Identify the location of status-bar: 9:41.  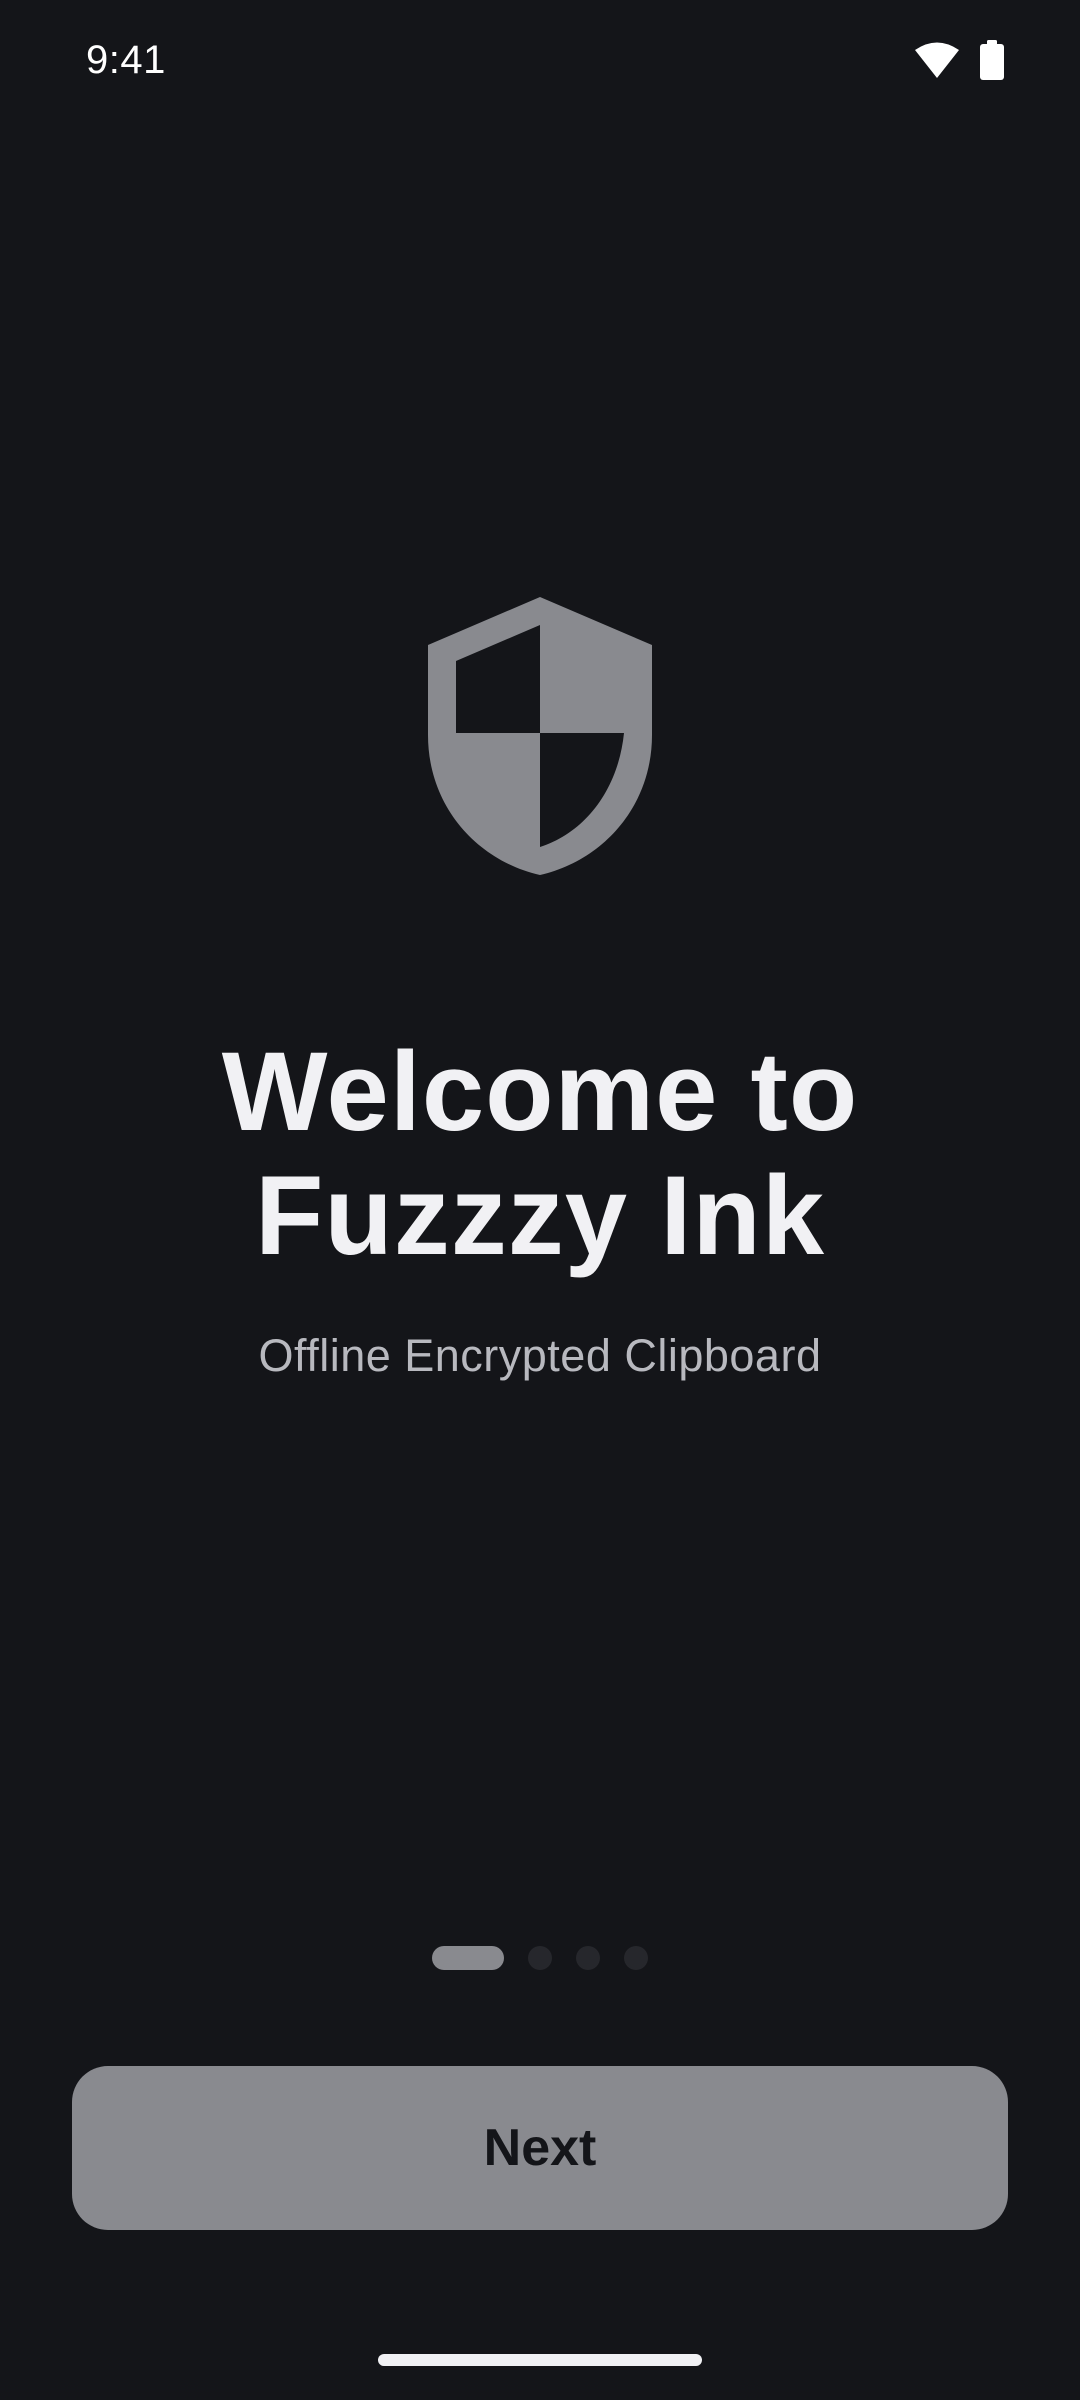
(540, 65).